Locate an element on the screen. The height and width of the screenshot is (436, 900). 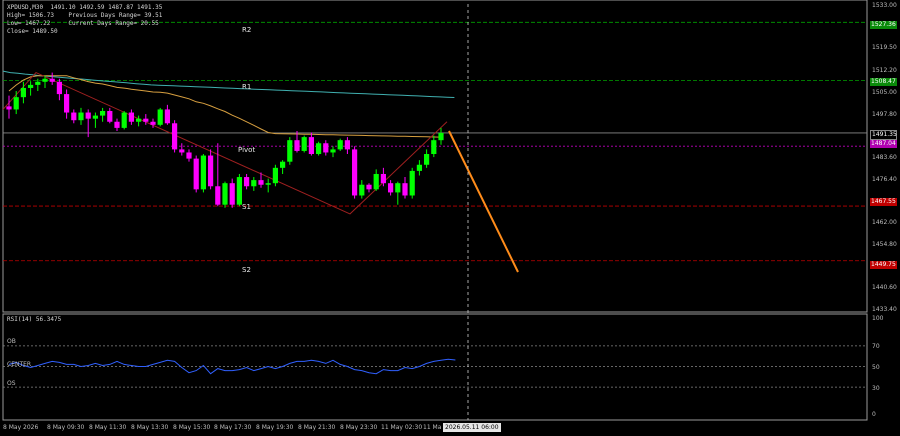
rsi-tick: 30 is located at coordinates (876, 388).